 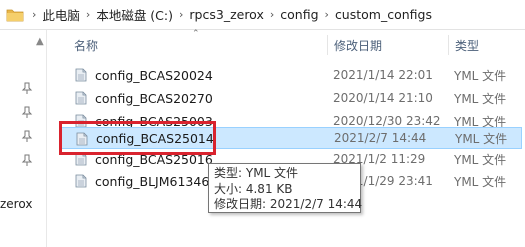 I want to click on file-name: config_BCAS25016, so click(x=154, y=159).